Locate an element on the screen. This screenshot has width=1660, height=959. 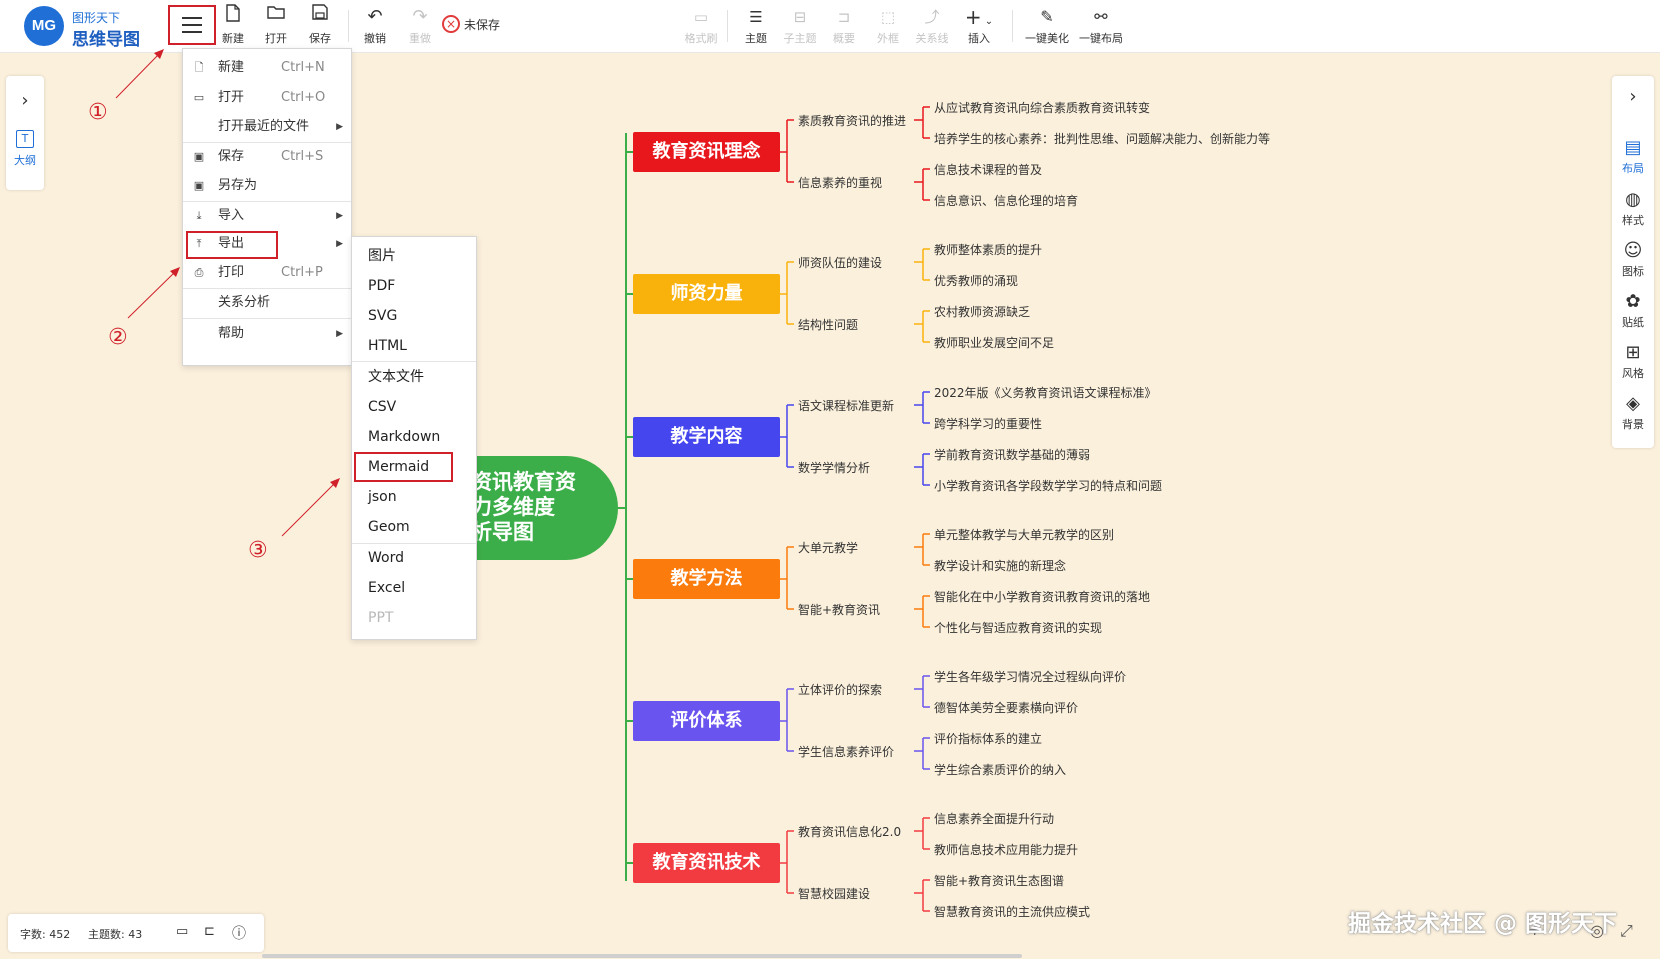
redo-button: ↷ 重做 is located at coordinates (420, 26).